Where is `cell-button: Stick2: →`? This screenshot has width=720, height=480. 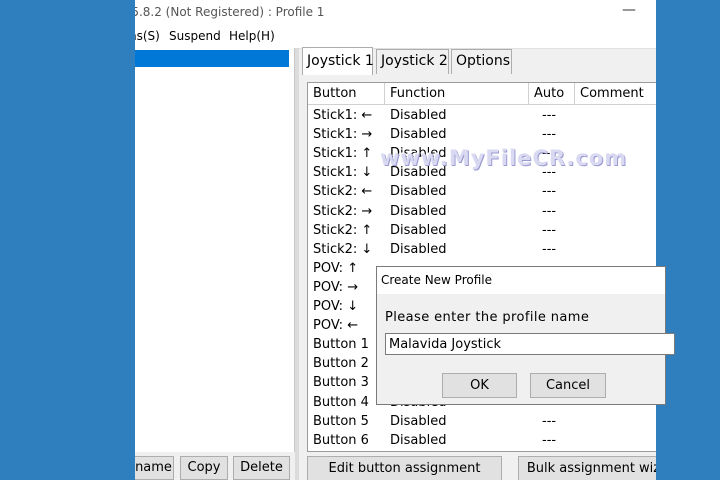
cell-button: Stick2: → is located at coordinates (343, 211).